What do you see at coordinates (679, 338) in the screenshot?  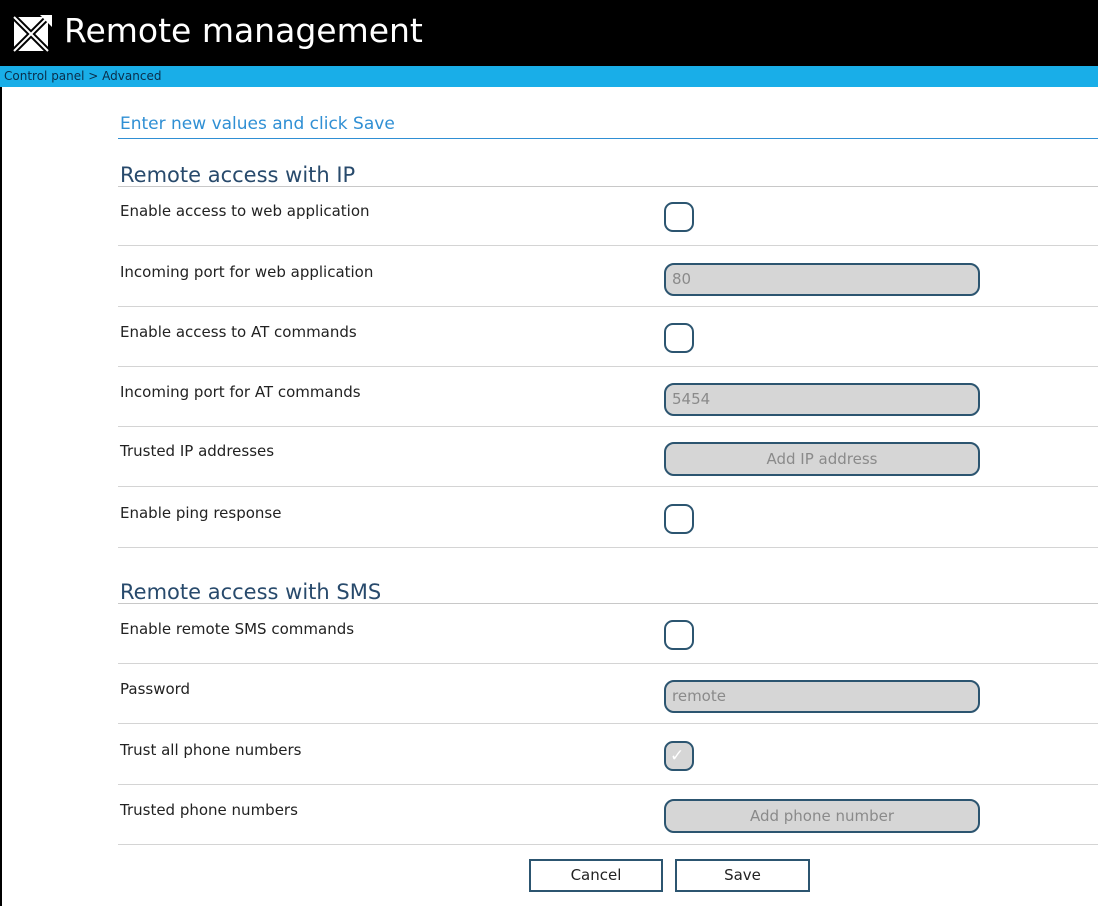 I see `enable-at-access-checkbox` at bounding box center [679, 338].